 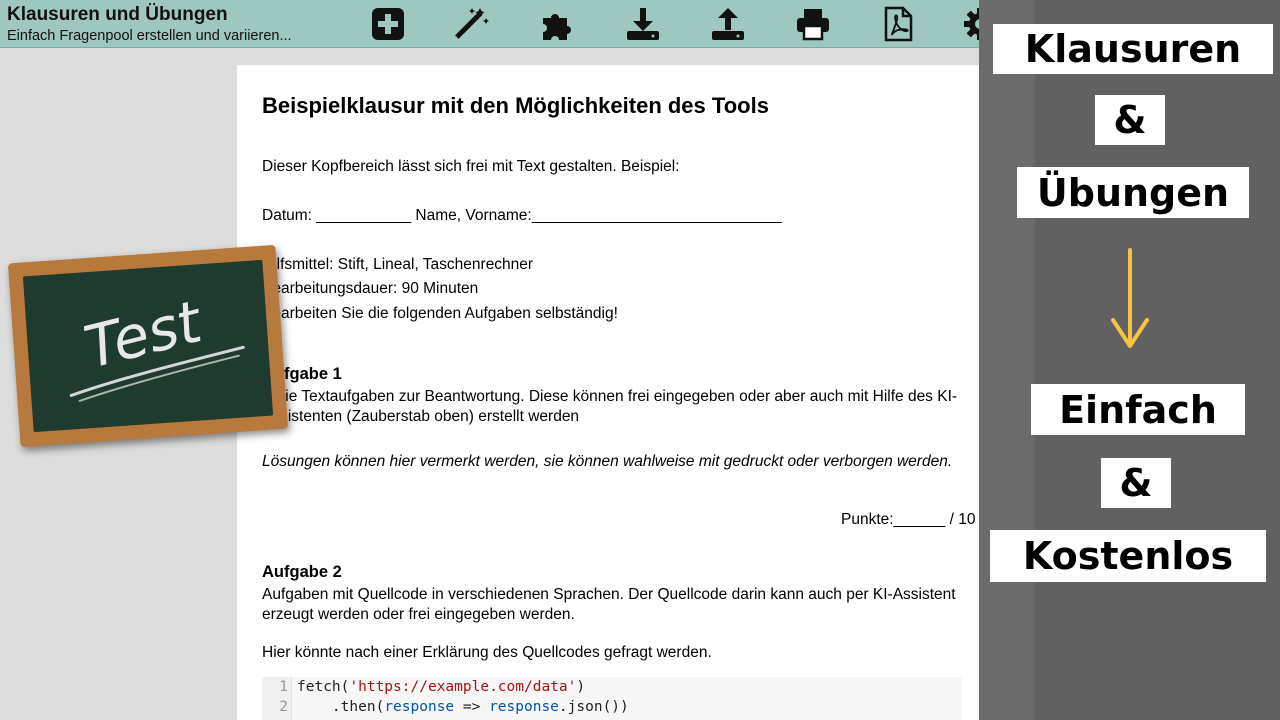 I want to click on pdf-export-button, so click(x=898, y=24).